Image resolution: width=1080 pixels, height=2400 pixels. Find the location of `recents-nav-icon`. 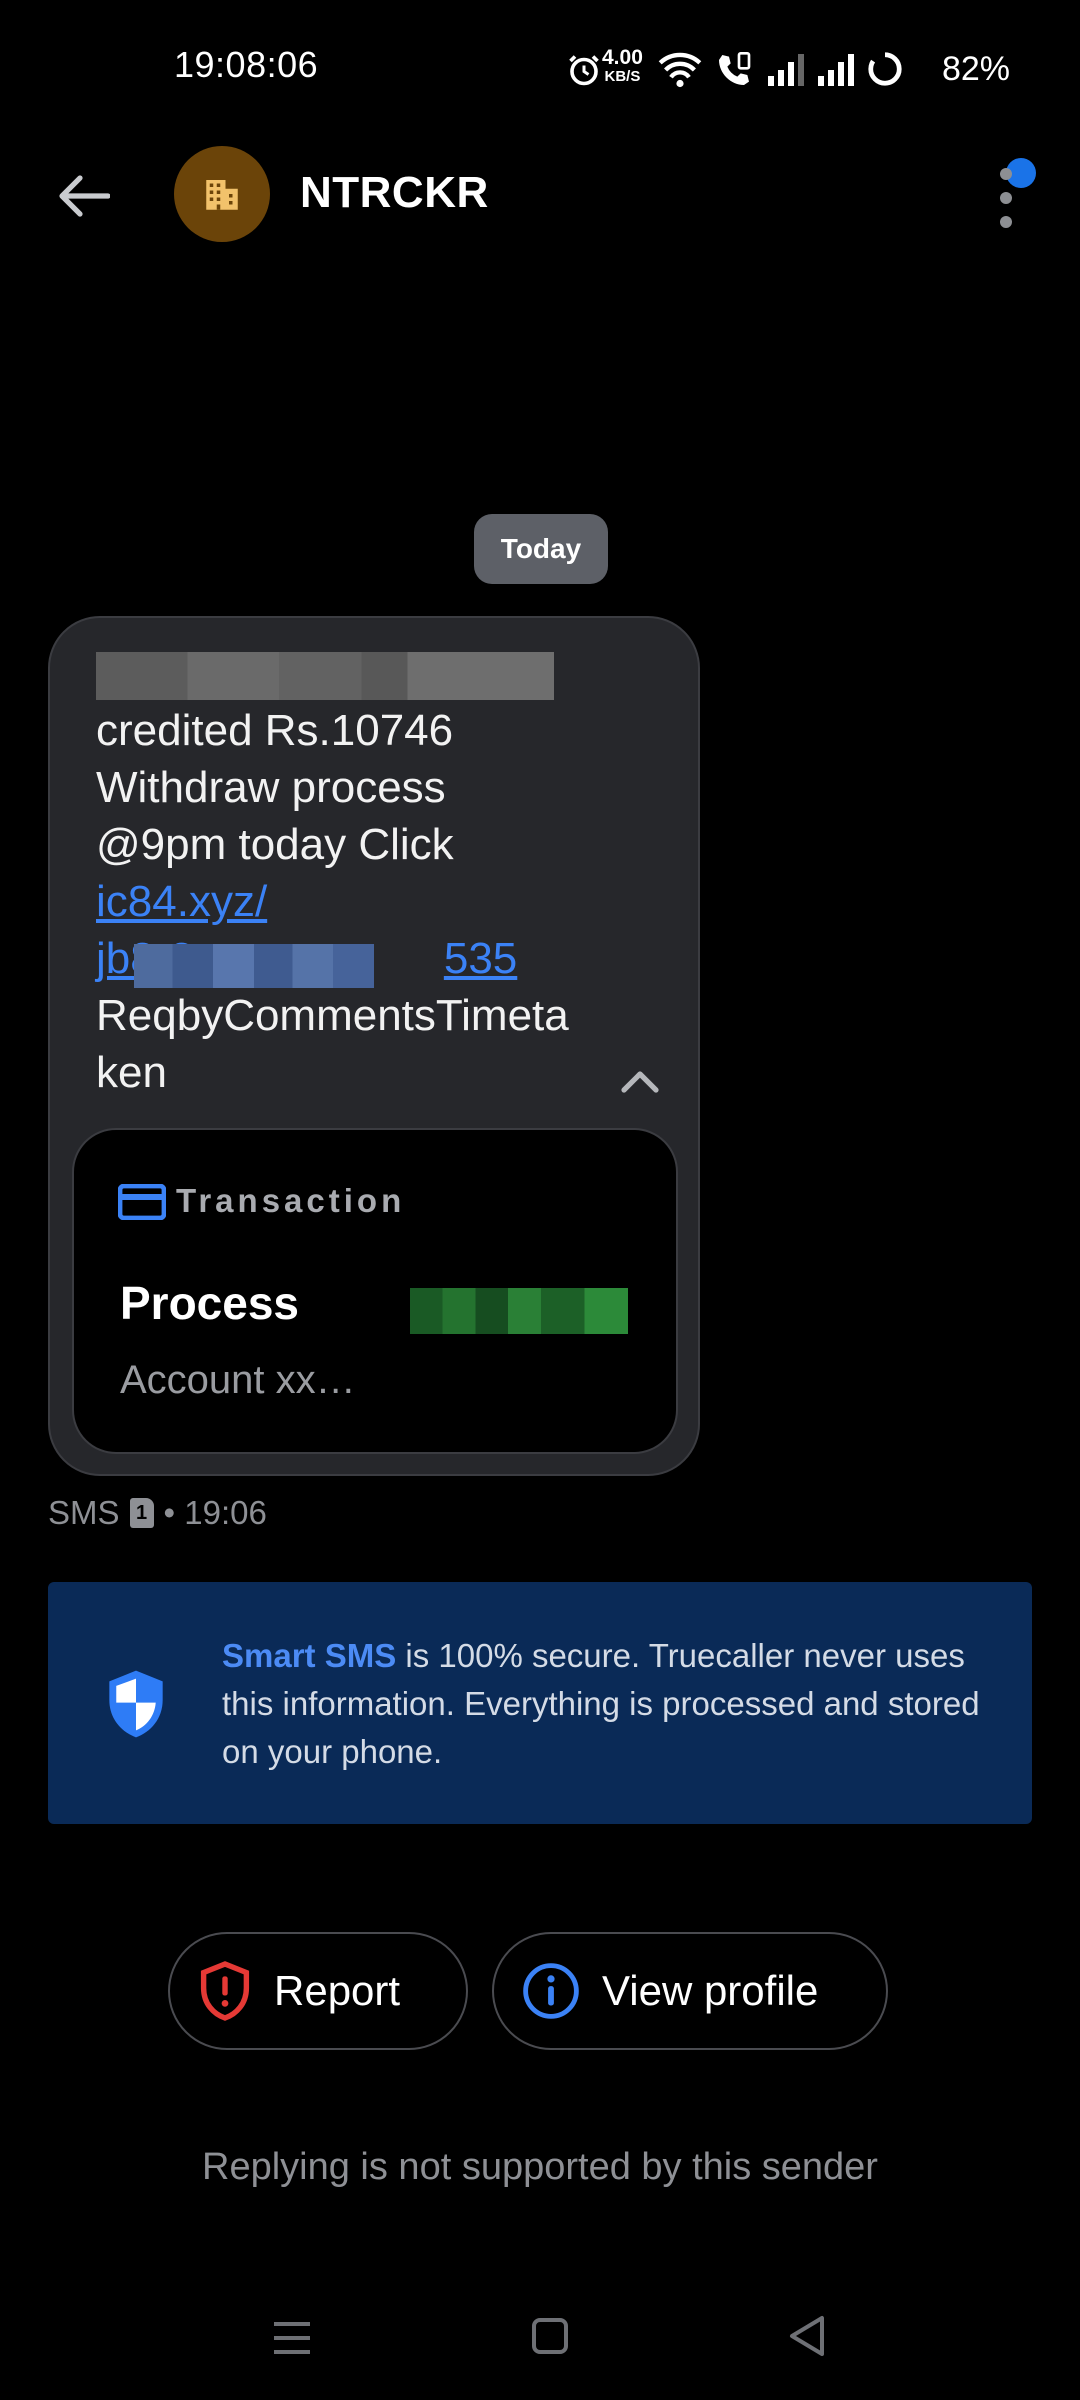

recents-nav-icon is located at coordinates (292, 2338).